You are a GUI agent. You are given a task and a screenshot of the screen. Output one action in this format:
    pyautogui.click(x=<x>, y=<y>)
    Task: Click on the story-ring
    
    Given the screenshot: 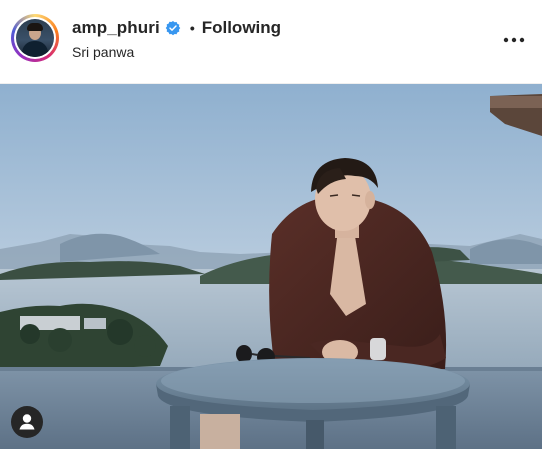 What is the action you would take?
    pyautogui.click(x=35, y=38)
    